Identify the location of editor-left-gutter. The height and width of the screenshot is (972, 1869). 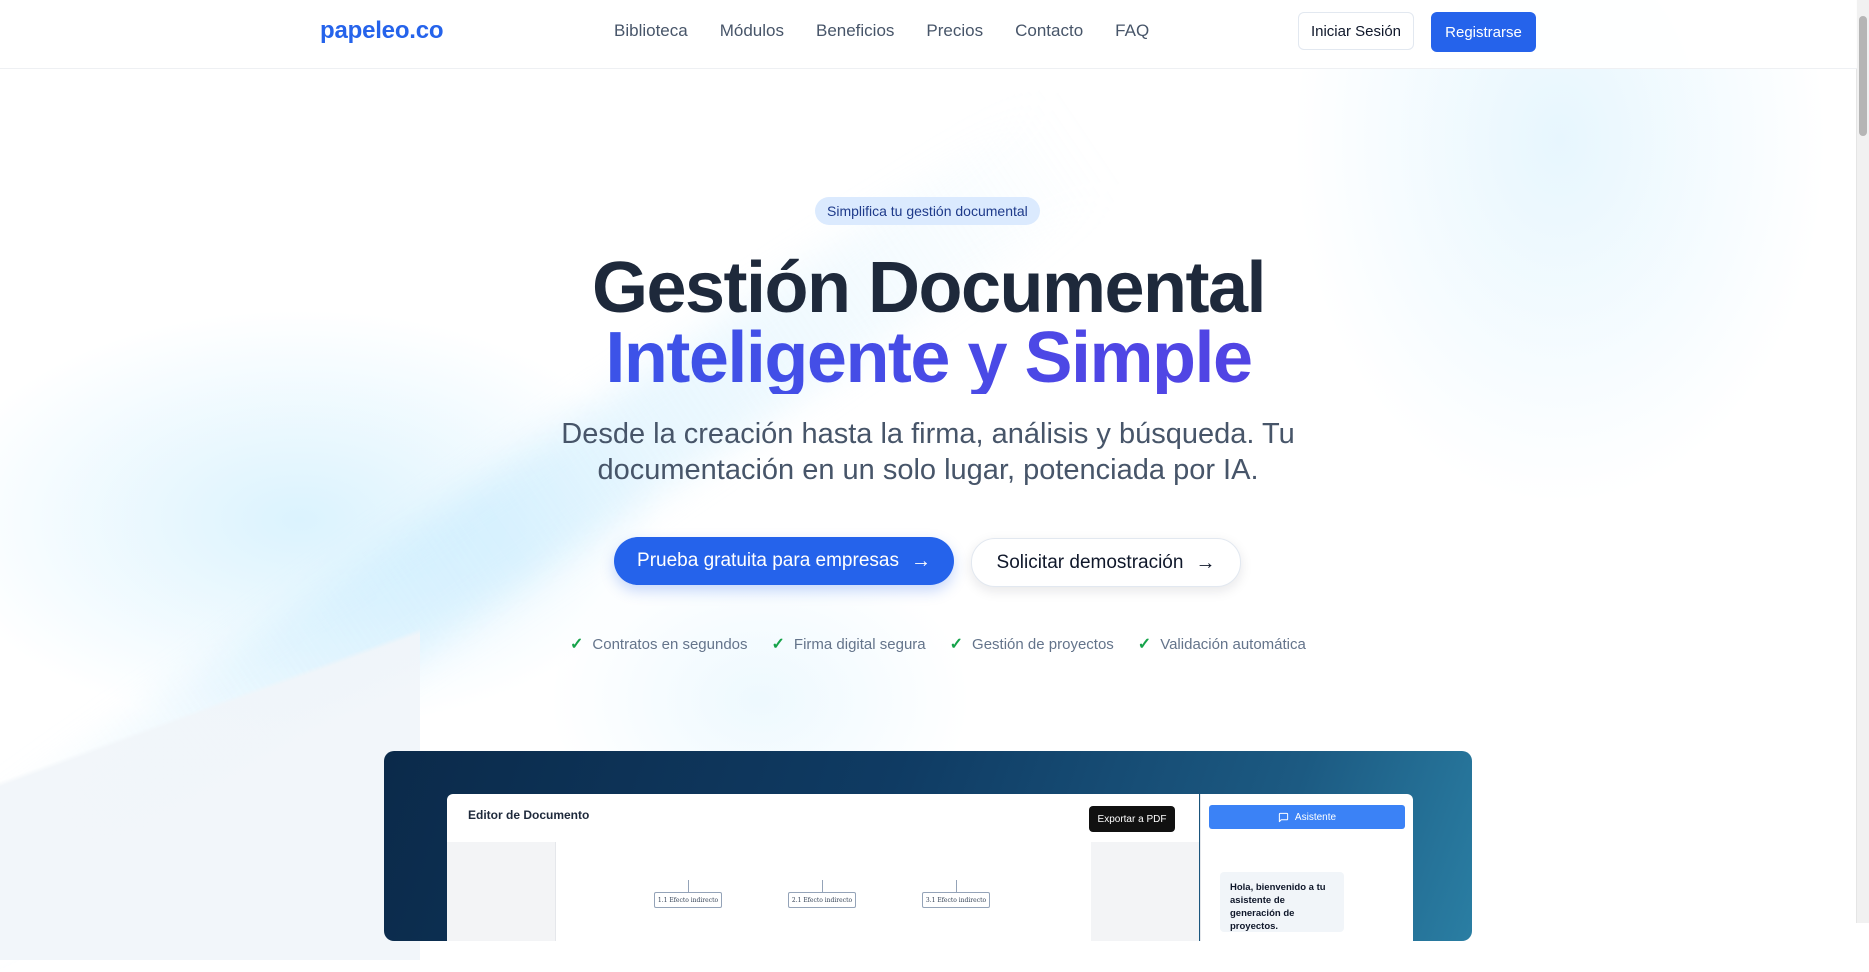
(501, 891).